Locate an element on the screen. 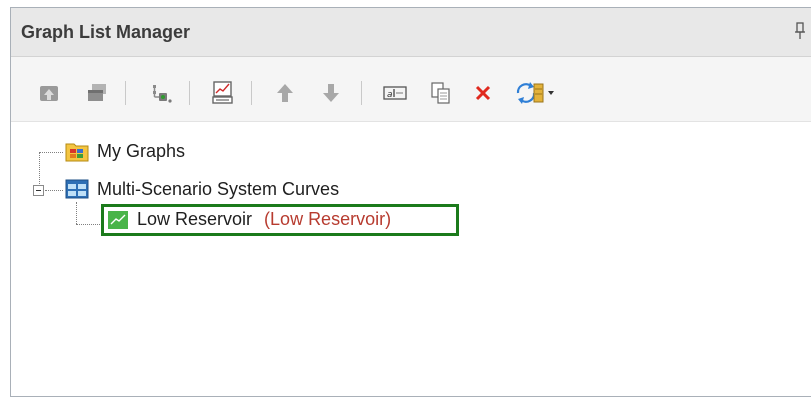  graph-group-icon is located at coordinates (77, 189).